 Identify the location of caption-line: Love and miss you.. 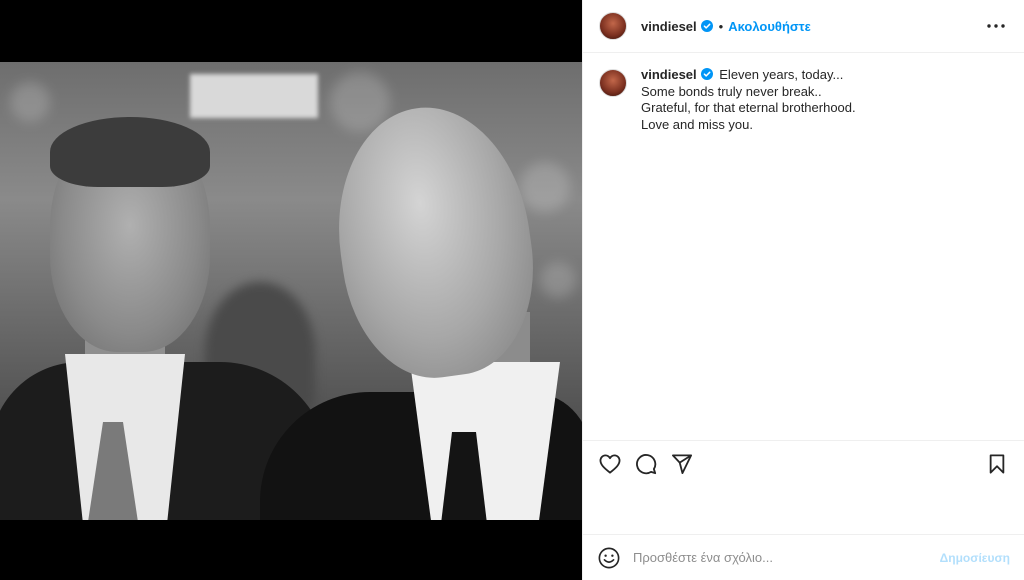
(697, 124).